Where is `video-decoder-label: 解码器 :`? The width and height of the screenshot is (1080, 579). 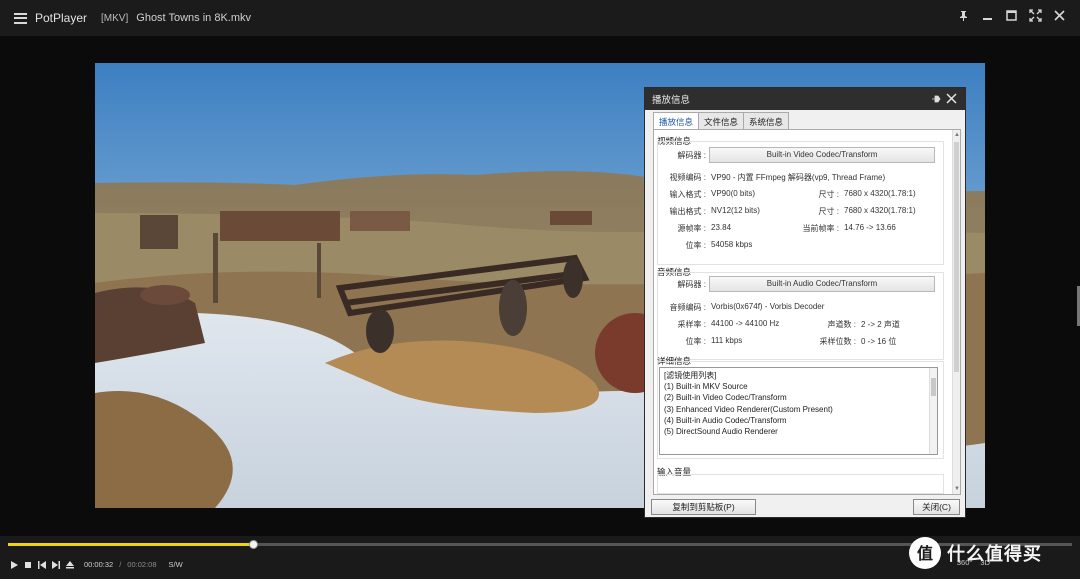
video-decoder-label: 解码器 : is located at coordinates (691, 155).